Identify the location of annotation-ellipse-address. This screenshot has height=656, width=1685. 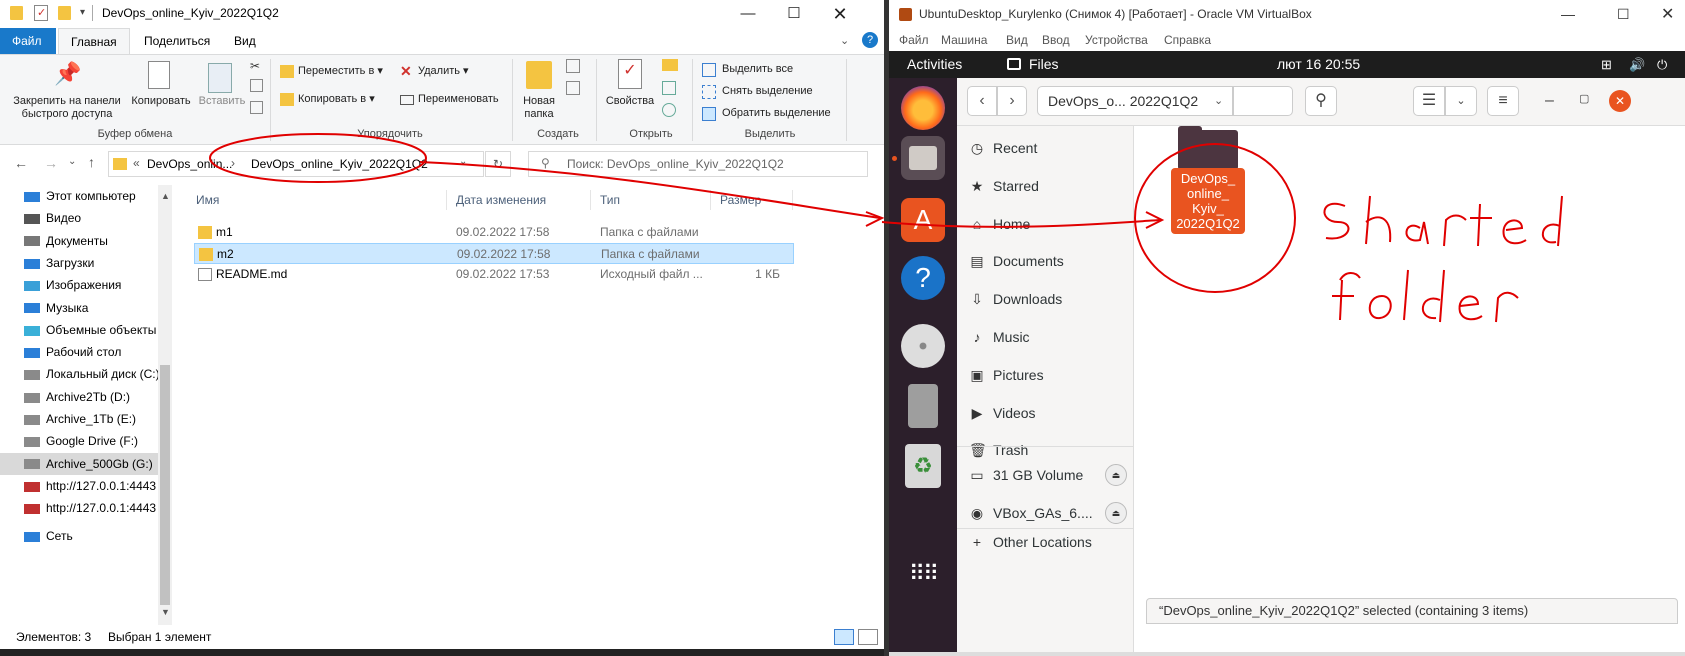
(318, 158).